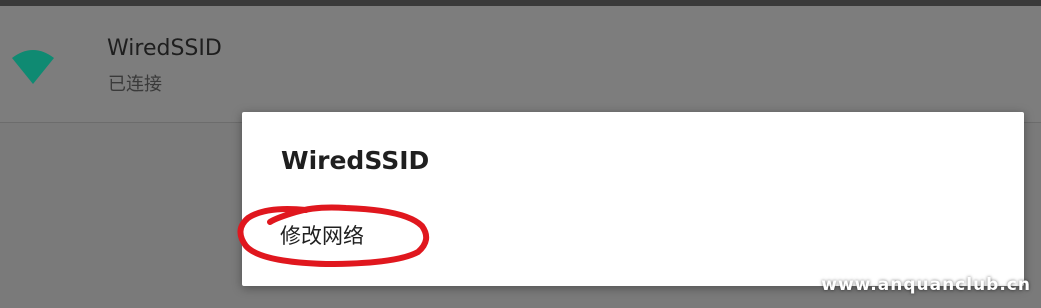 This screenshot has height=308, width=1041. What do you see at coordinates (926, 285) in the screenshot?
I see `watermark: www.anquanclub.cn` at bounding box center [926, 285].